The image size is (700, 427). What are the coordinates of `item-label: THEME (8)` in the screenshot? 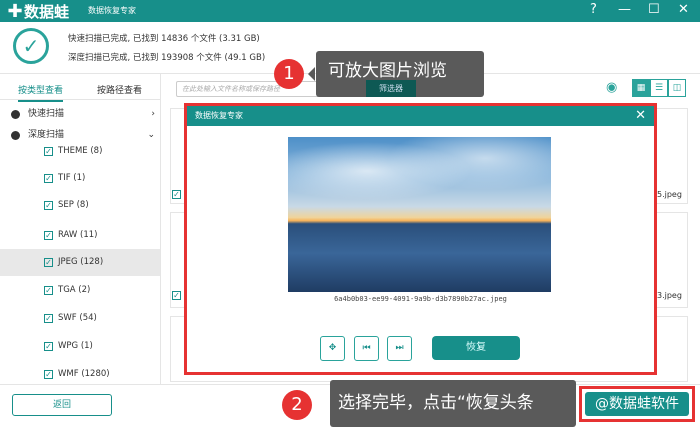 It's located at (80, 151).